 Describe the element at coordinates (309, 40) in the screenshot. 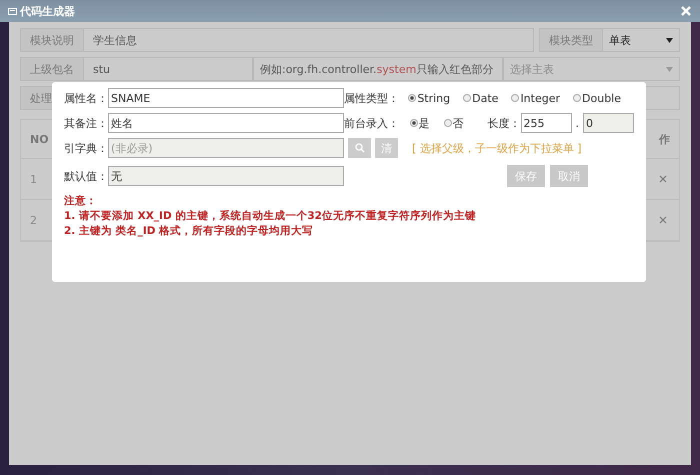

I see `input-field: 学生信息` at that location.